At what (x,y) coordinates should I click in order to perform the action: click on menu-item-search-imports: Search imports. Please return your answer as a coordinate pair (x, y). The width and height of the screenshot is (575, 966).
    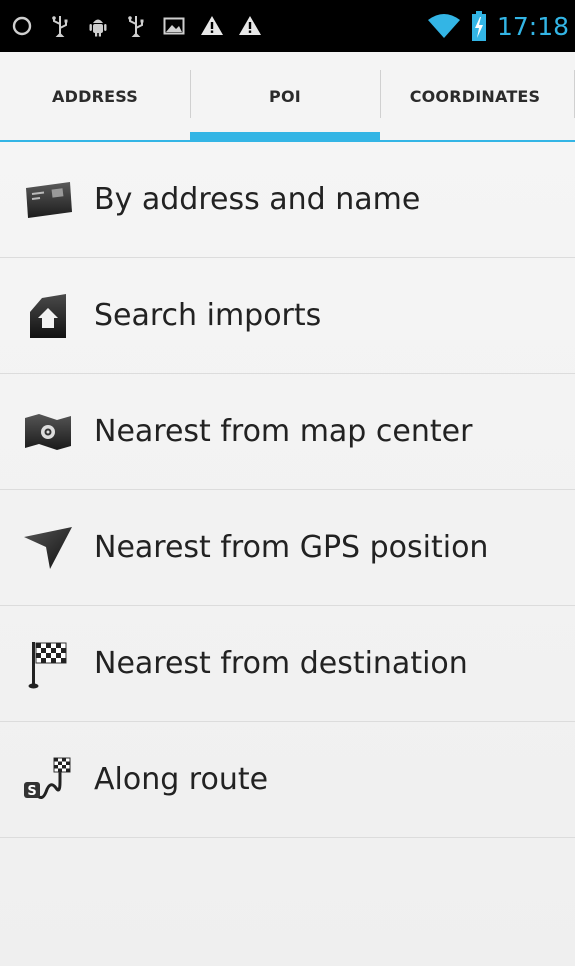
    Looking at the image, I should click on (287, 316).